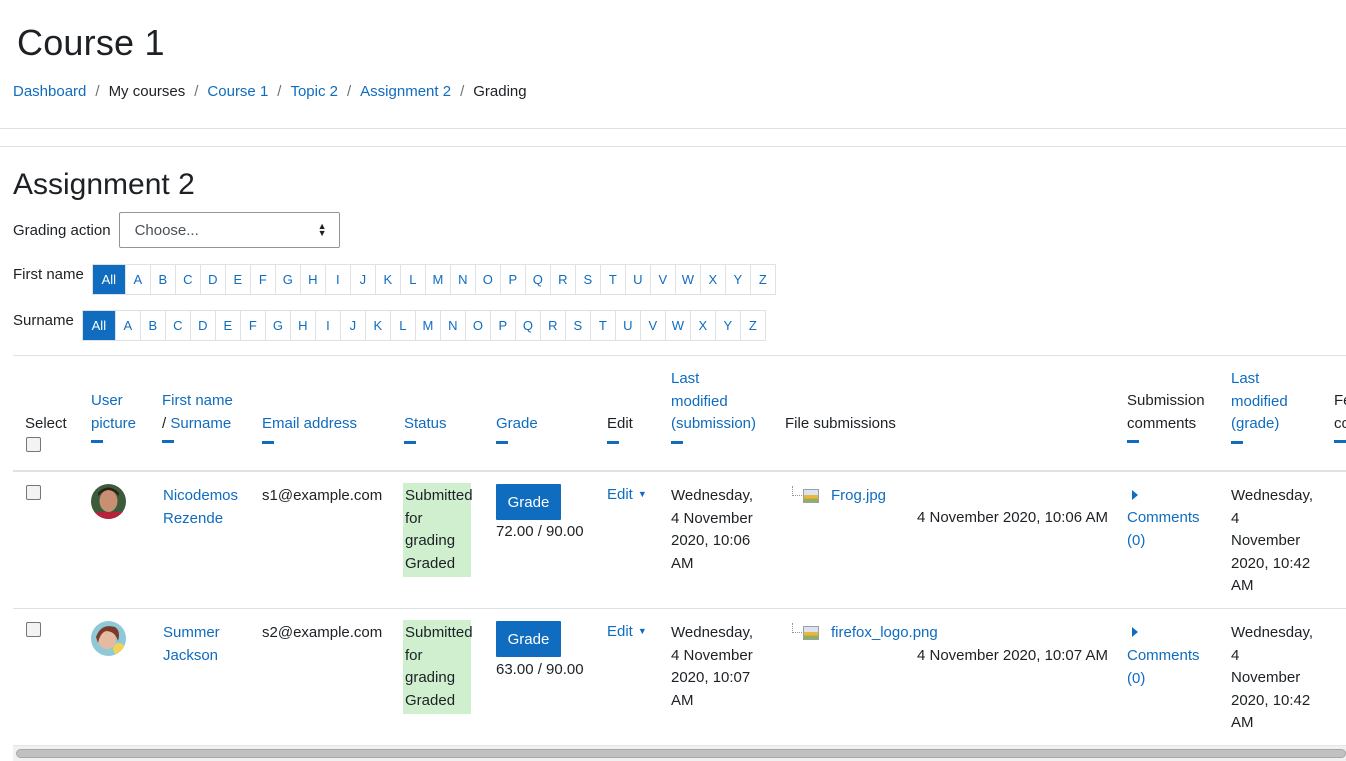 The image size is (1346, 761). Describe the element at coordinates (162, 279) in the screenshot. I see `first-name-initial-b: B` at that location.